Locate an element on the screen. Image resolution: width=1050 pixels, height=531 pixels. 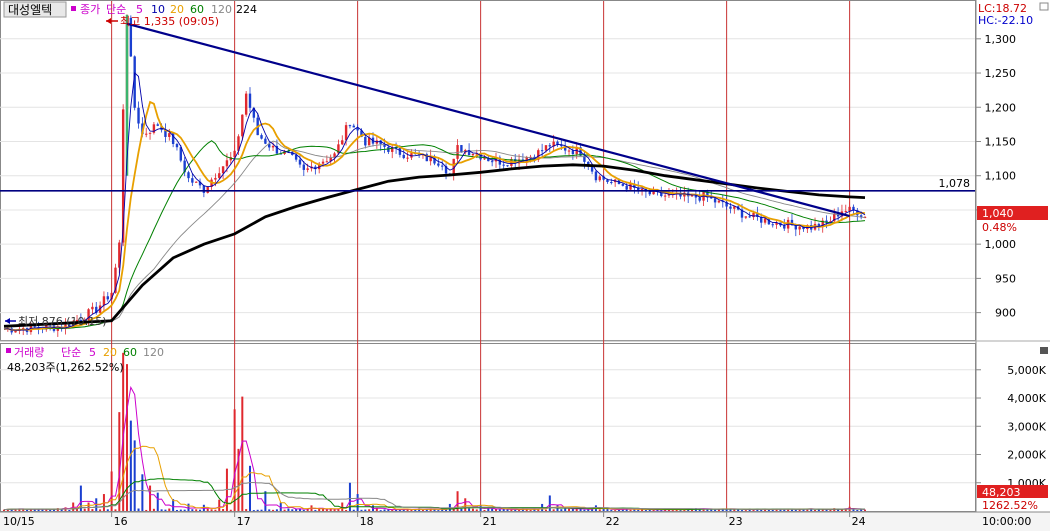
volume-legend-ma120: 120 is located at coordinates (153, 352).